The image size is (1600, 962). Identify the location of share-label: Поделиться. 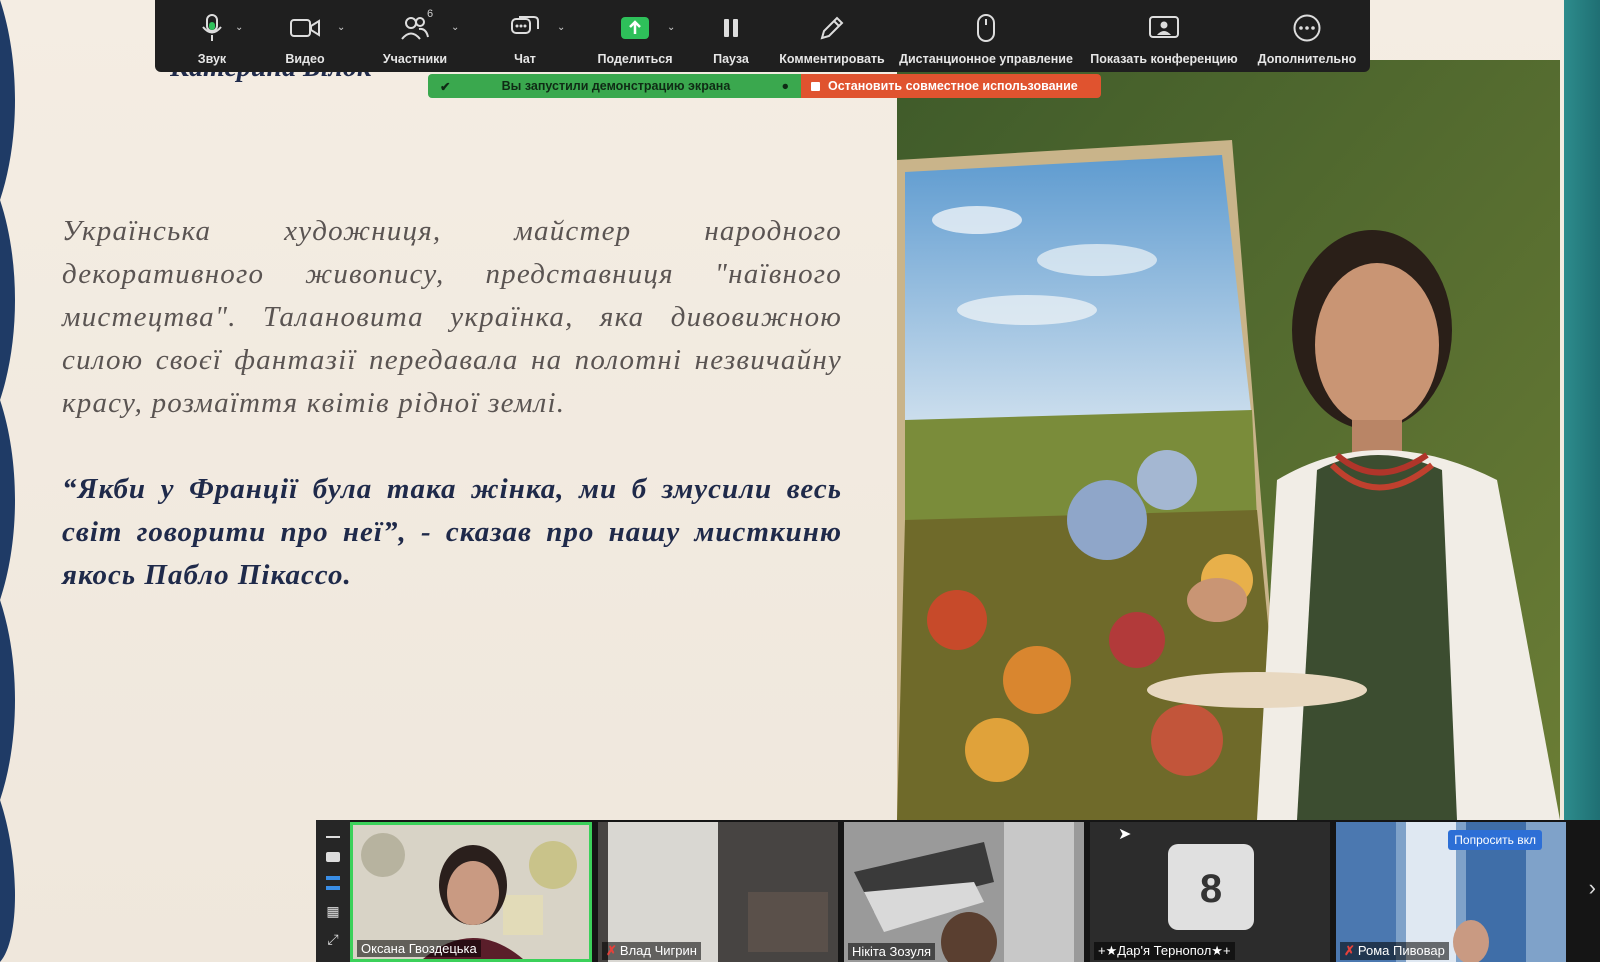
(635, 59).